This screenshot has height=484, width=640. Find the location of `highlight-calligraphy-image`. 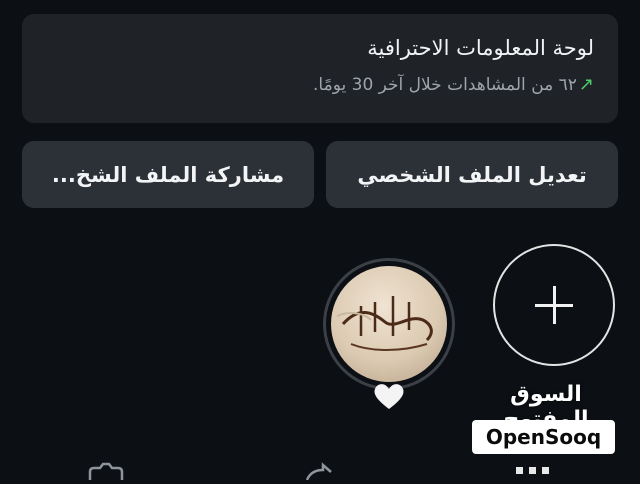

highlight-calligraphy-image is located at coordinates (389, 324).